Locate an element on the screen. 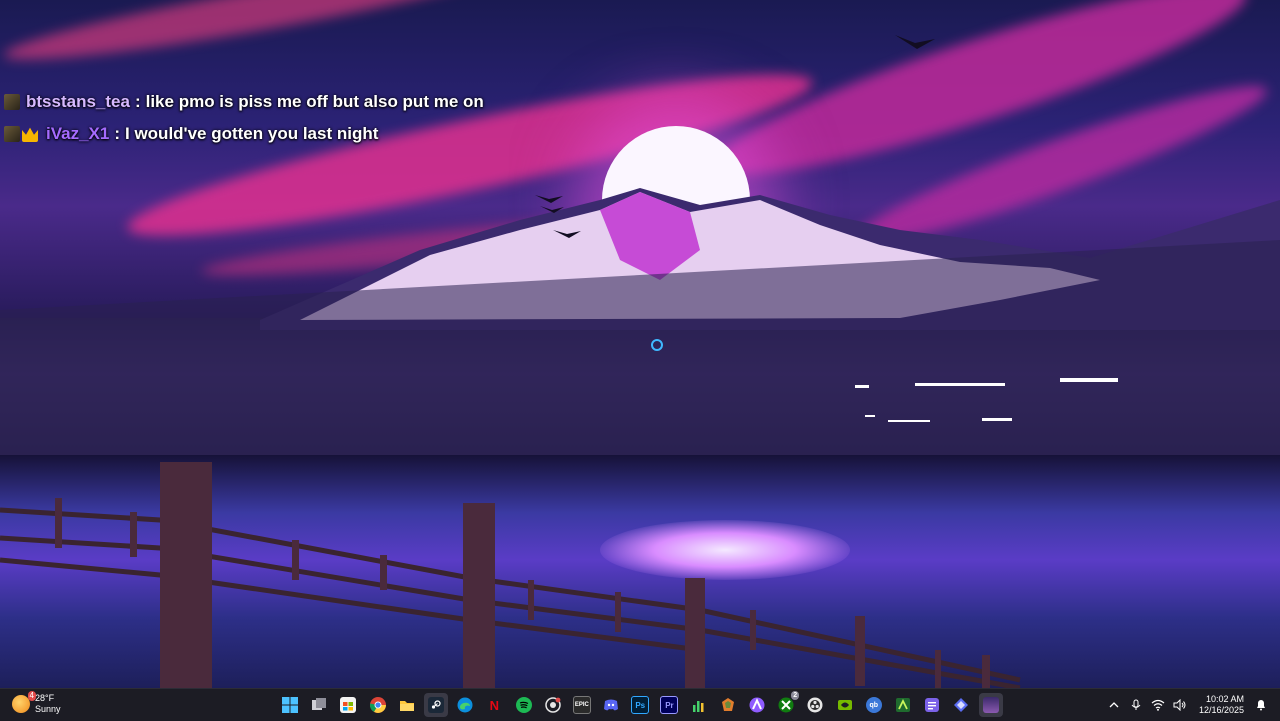 This screenshot has height=721, width=1280. notification-badge: 2 is located at coordinates (795, 695).